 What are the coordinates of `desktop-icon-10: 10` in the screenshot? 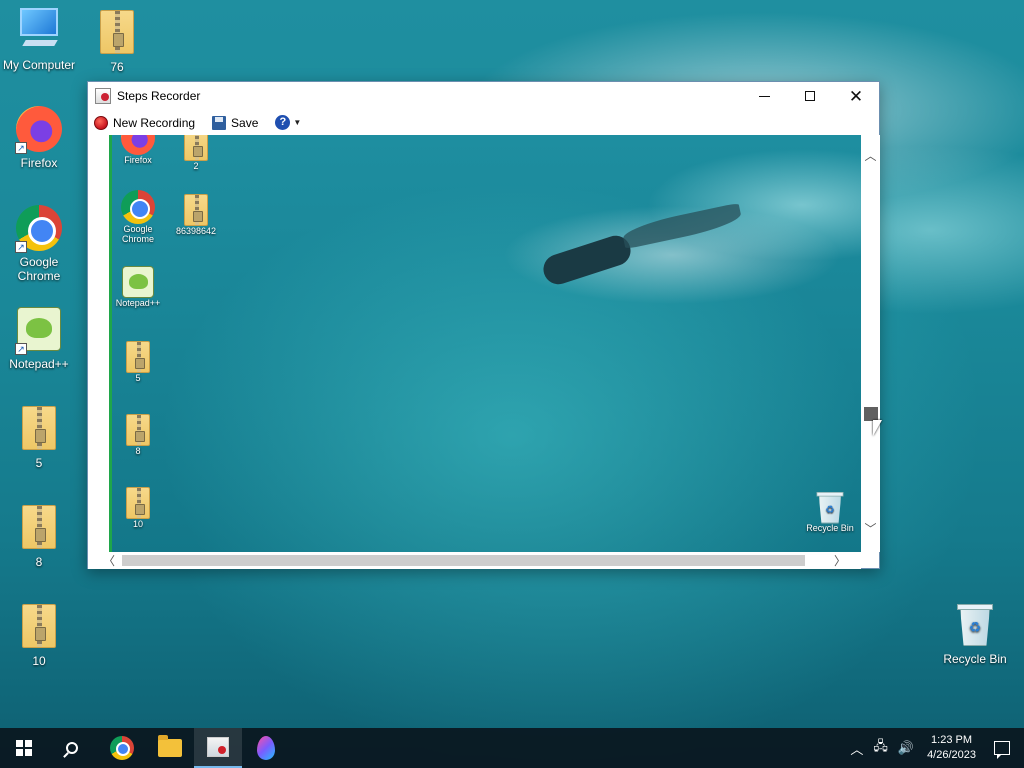 It's located at (39, 635).